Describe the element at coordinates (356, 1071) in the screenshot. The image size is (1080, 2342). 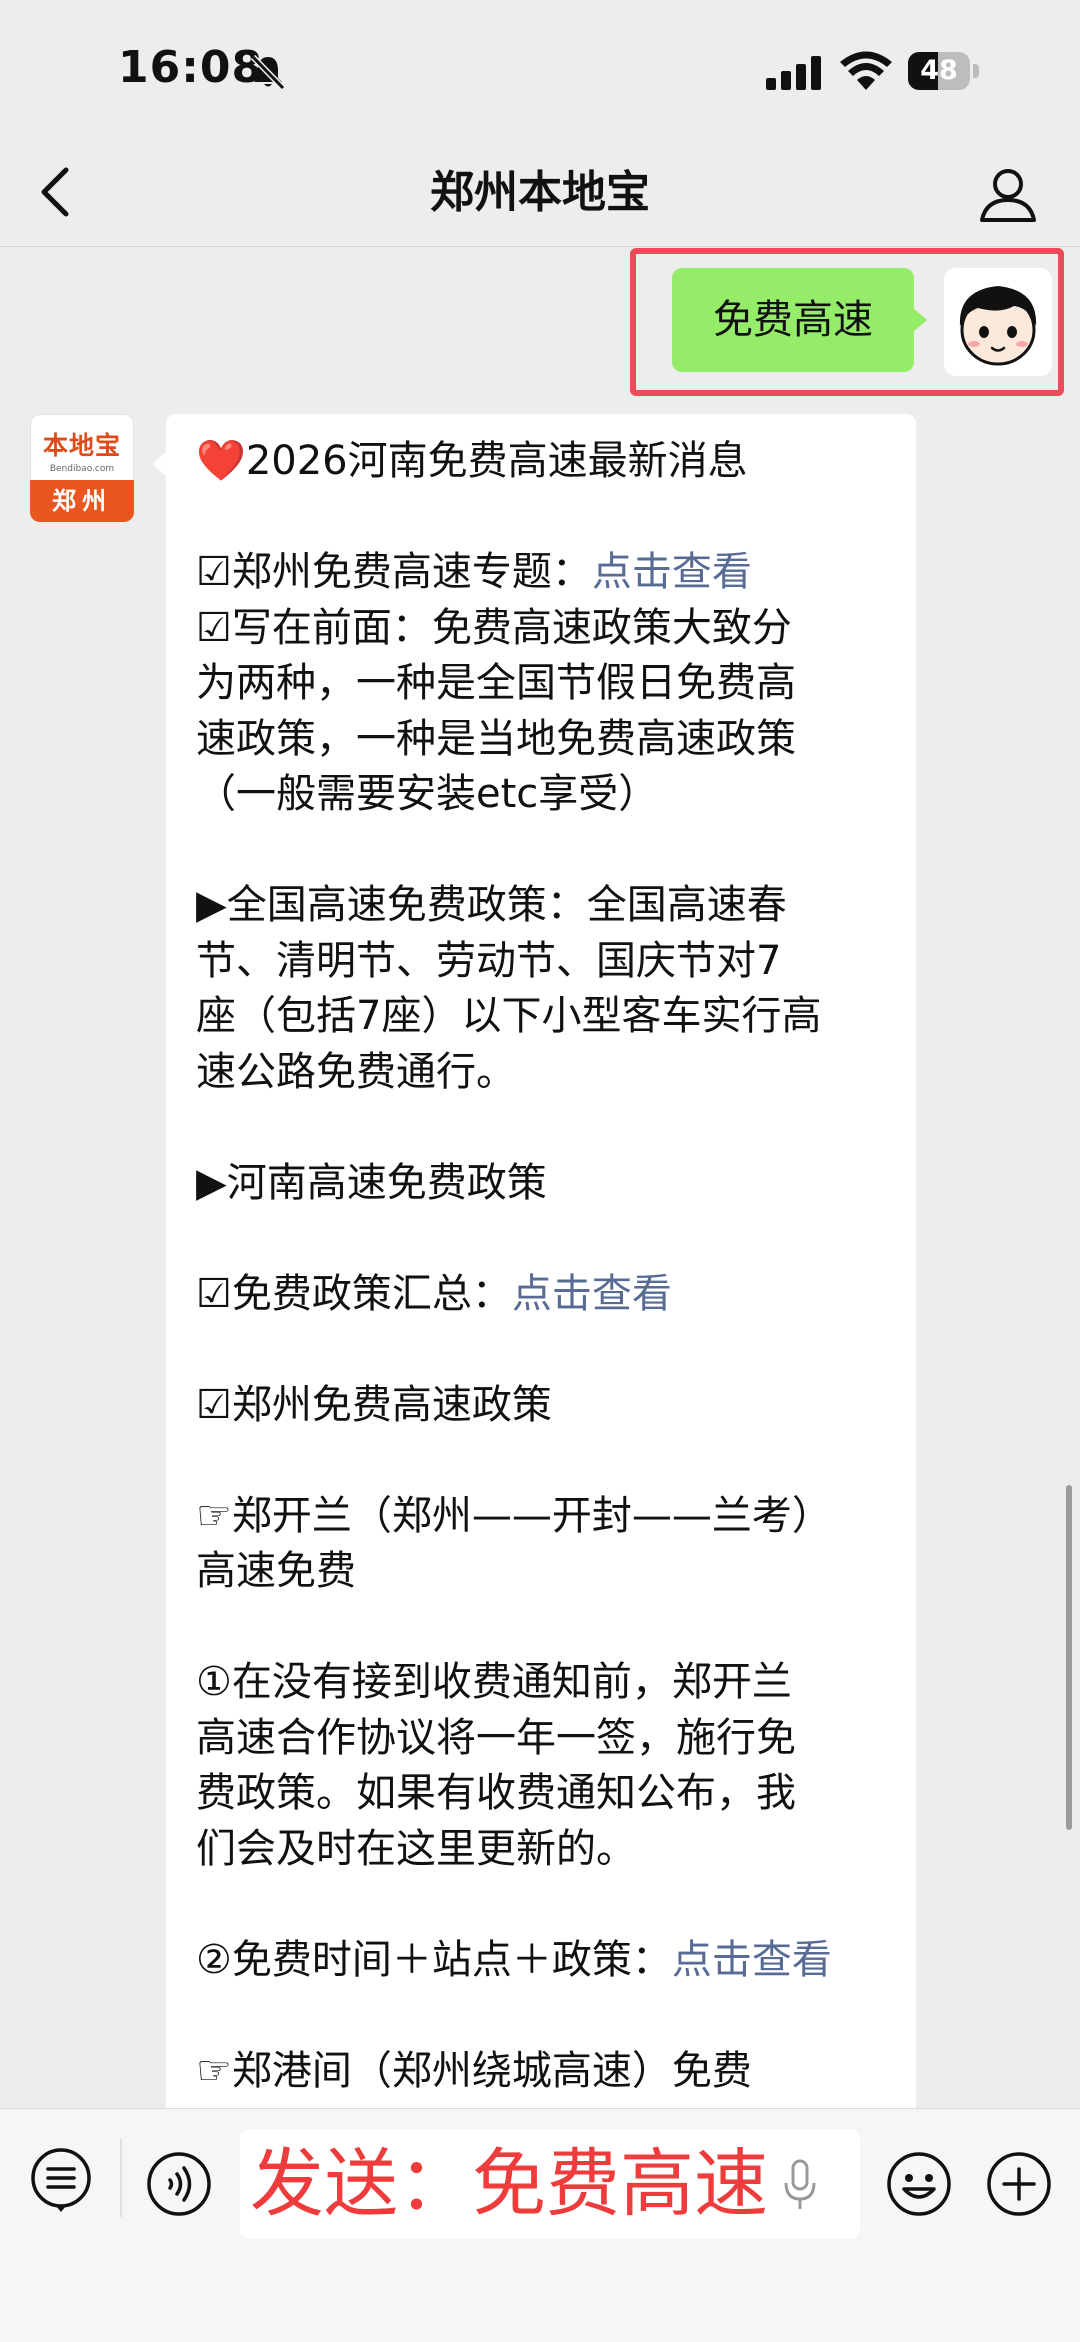
I see `message-text-segment: 速公路免费通行。` at that location.